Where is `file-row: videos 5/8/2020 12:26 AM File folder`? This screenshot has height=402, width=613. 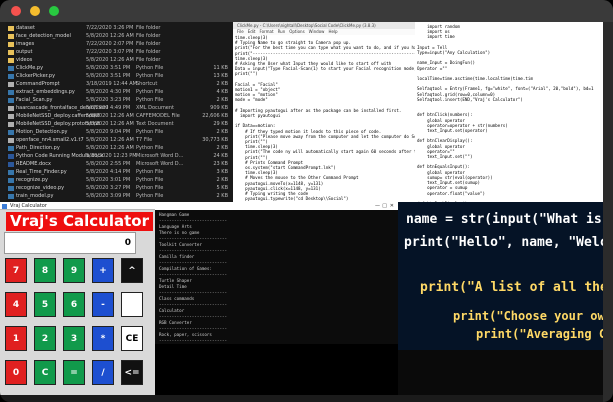 file-row: videos 5/8/2020 12:26 AM File folder is located at coordinates (119, 60).